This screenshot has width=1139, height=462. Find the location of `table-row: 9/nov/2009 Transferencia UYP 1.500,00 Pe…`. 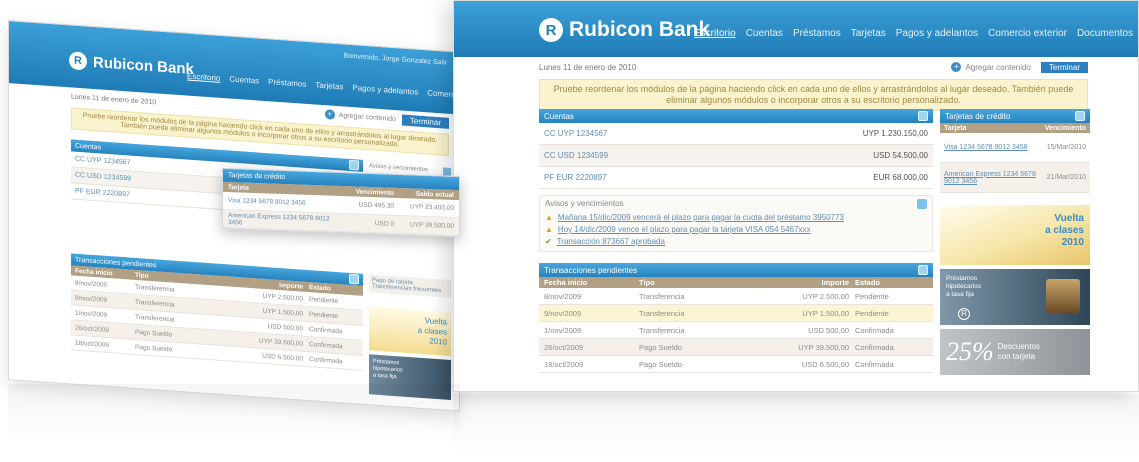

table-row: 9/nov/2009 Transferencia UYP 1.500,00 Pe… is located at coordinates (736, 313).